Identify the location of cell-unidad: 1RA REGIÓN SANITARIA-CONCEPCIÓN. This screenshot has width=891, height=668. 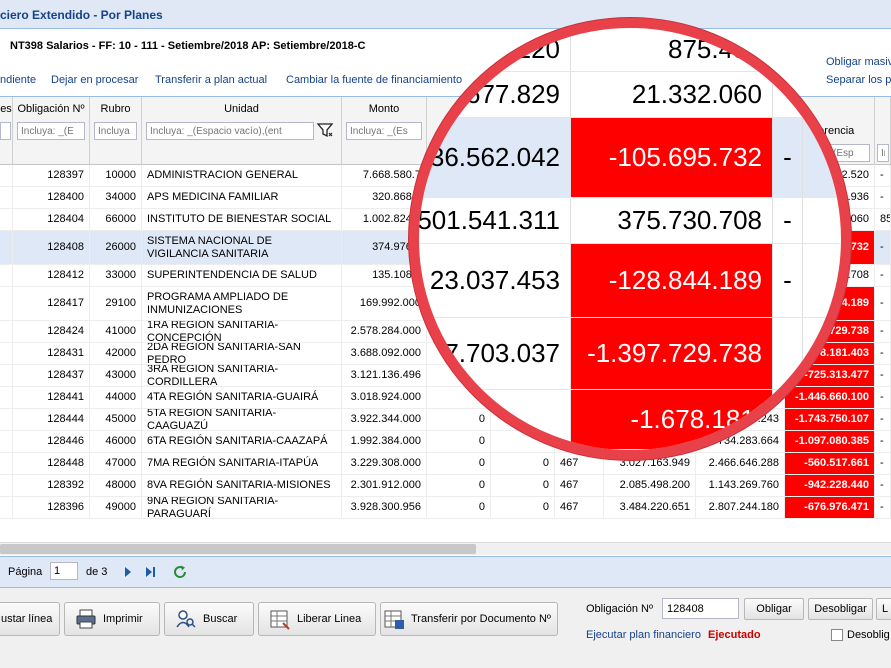
(242, 331).